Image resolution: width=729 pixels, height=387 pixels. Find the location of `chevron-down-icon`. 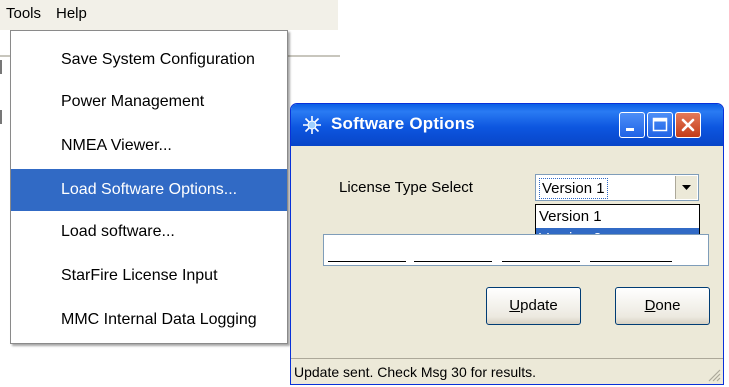

chevron-down-icon is located at coordinates (686, 187).